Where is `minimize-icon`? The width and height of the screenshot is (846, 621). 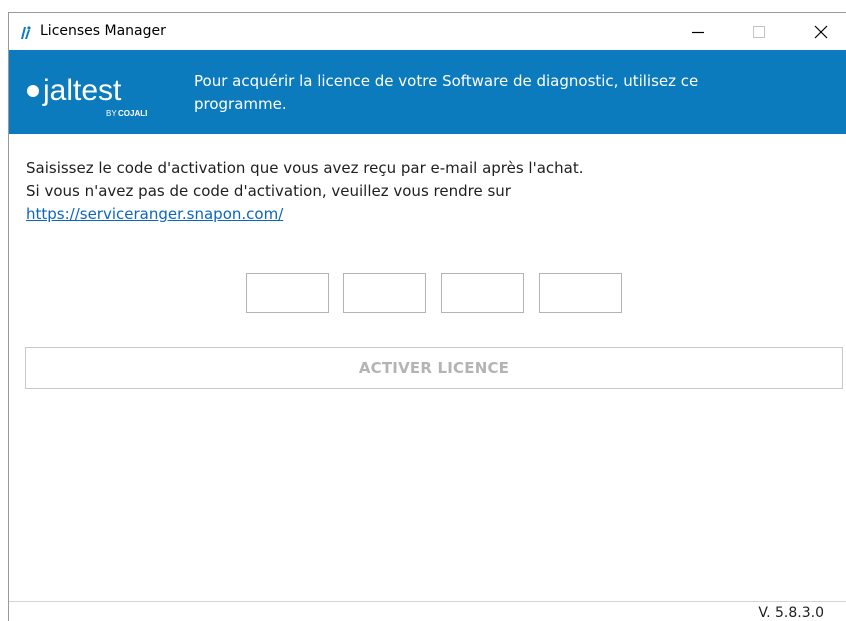
minimize-icon is located at coordinates (698, 32).